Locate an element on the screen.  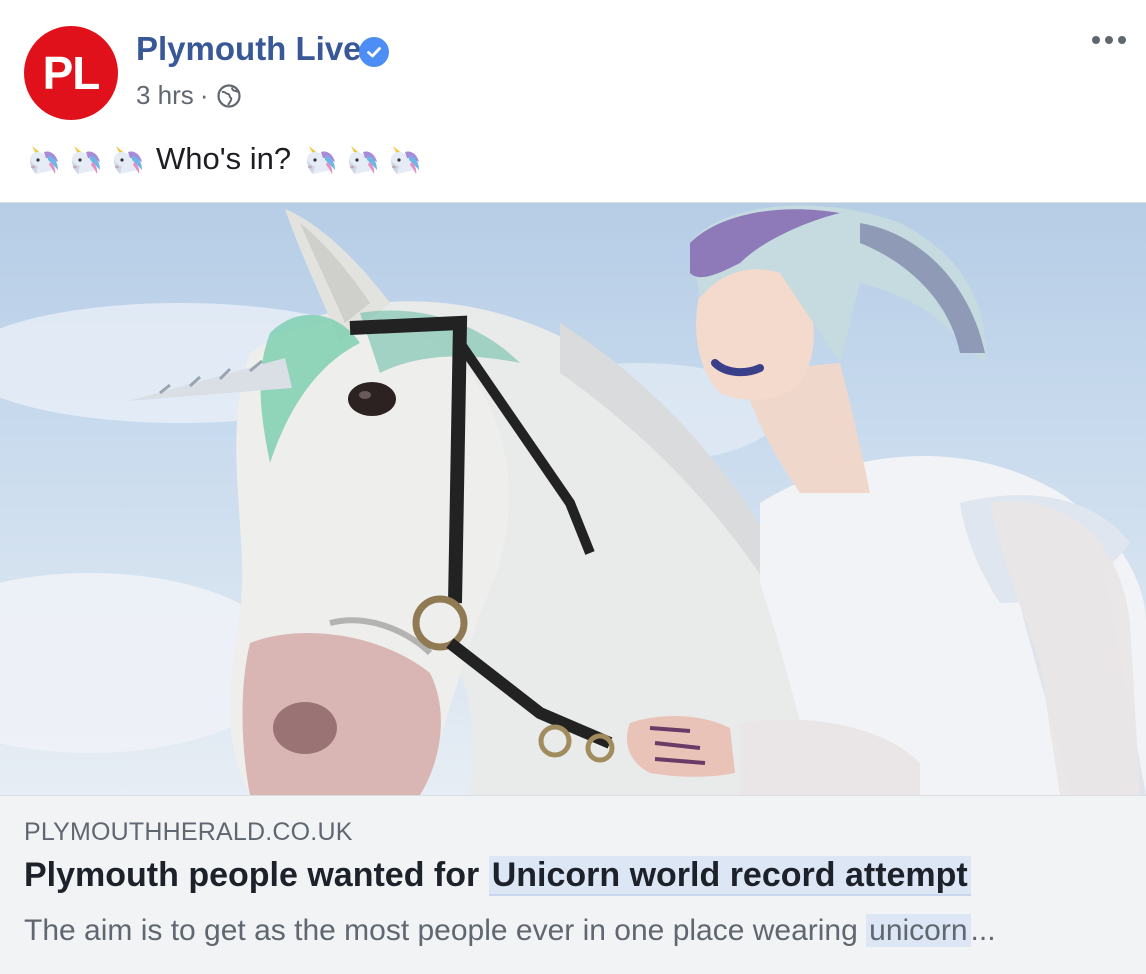
post-meta: 3 hrs · is located at coordinates (189, 95).